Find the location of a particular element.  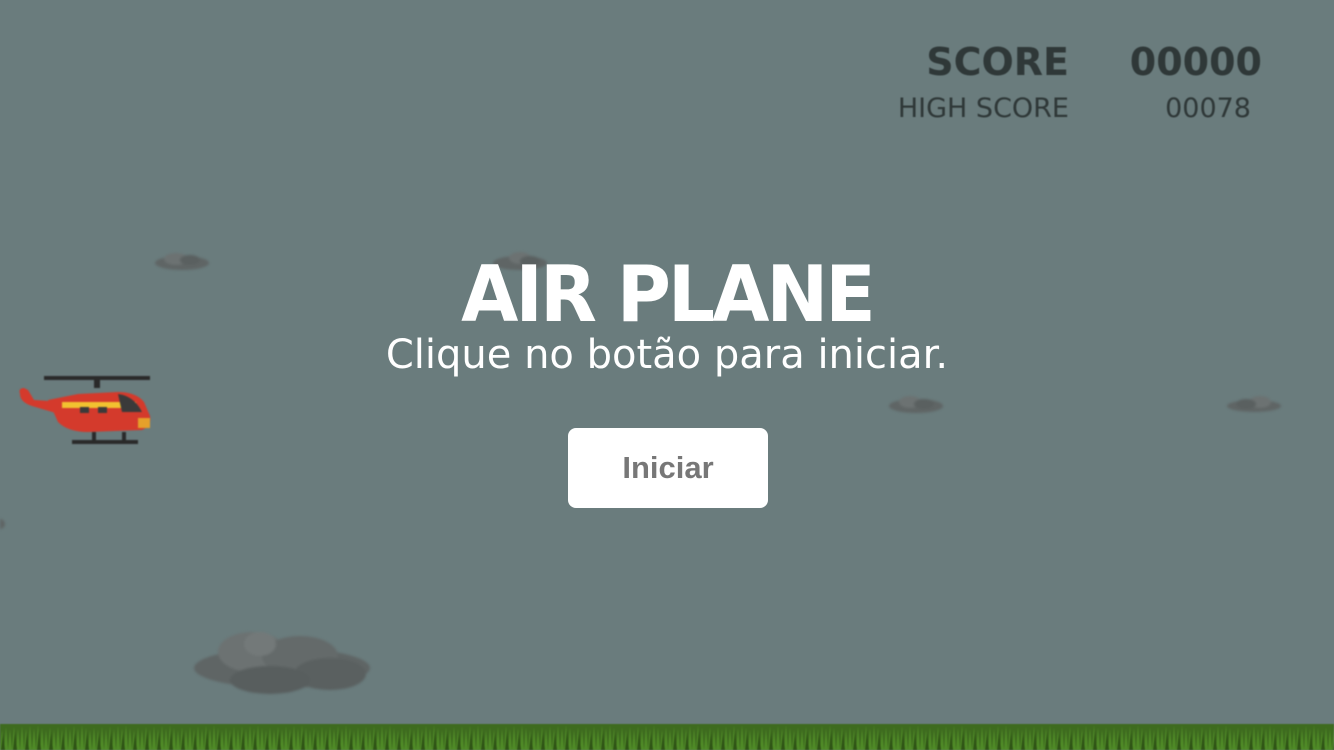

start-button: Iniciar is located at coordinates (668, 468).